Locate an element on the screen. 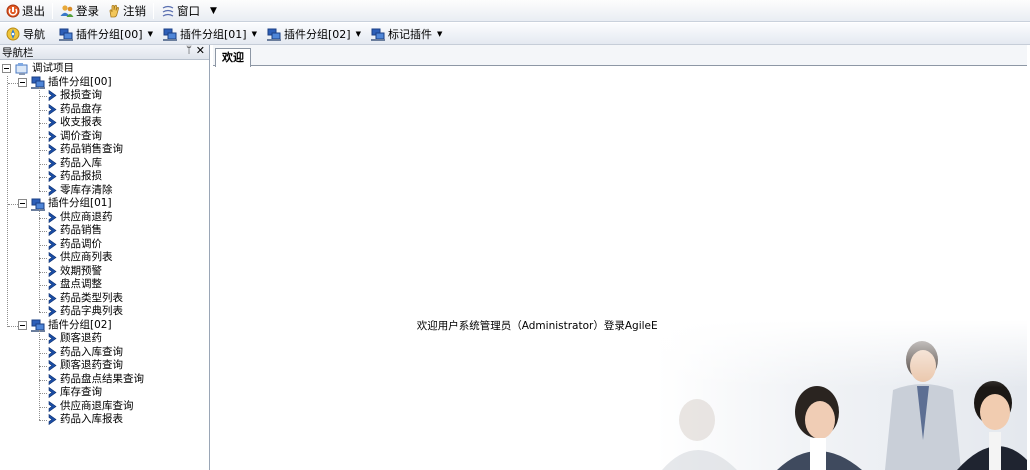 This screenshot has height=470, width=1030. tree-plugin-label: 供应商退库查询 is located at coordinates (97, 405).